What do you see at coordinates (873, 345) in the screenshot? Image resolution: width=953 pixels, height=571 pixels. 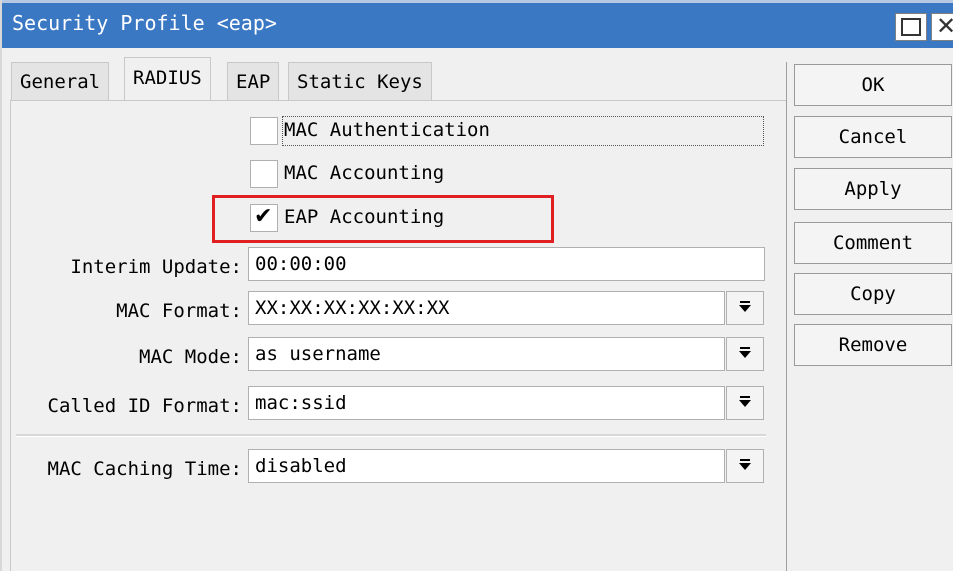 I see `remove-button: Remove` at bounding box center [873, 345].